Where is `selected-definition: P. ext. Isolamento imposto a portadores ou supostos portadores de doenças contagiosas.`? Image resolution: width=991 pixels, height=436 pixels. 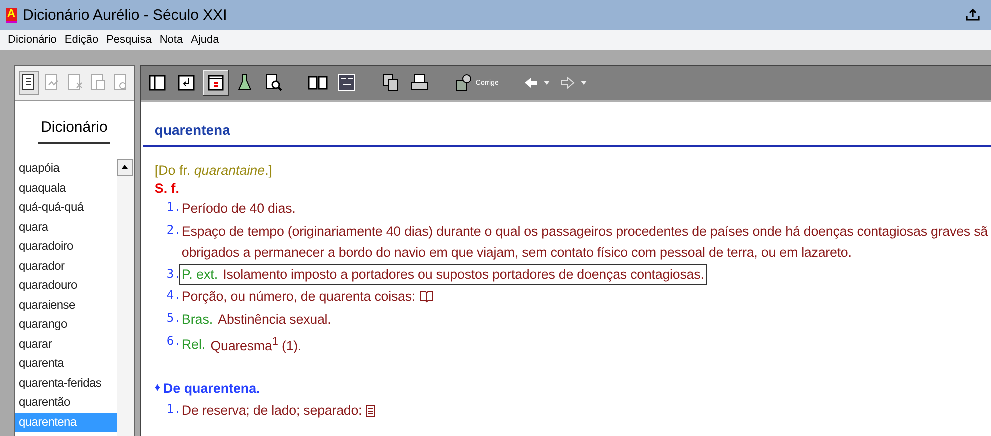 selected-definition: P. ext. Isolamento imposto a portadores ou supostos portadores de doenças contagiosas. is located at coordinates (443, 274).